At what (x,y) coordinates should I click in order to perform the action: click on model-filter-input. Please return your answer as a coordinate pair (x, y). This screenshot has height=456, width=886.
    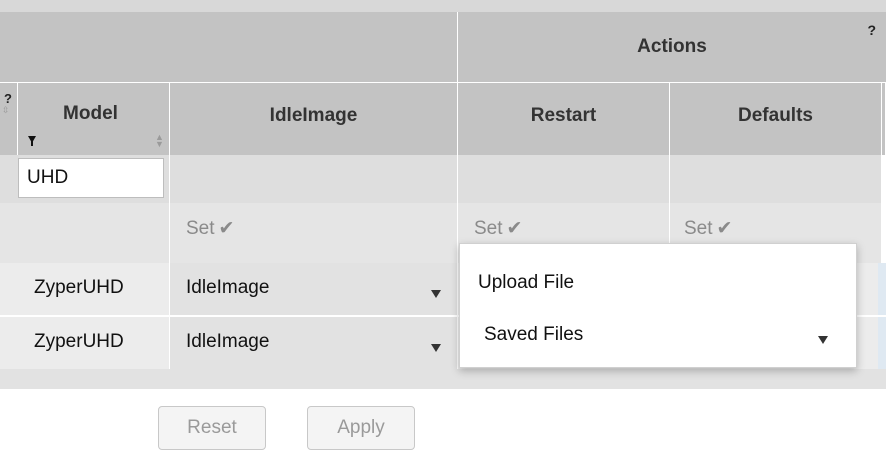
    Looking at the image, I should click on (91, 178).